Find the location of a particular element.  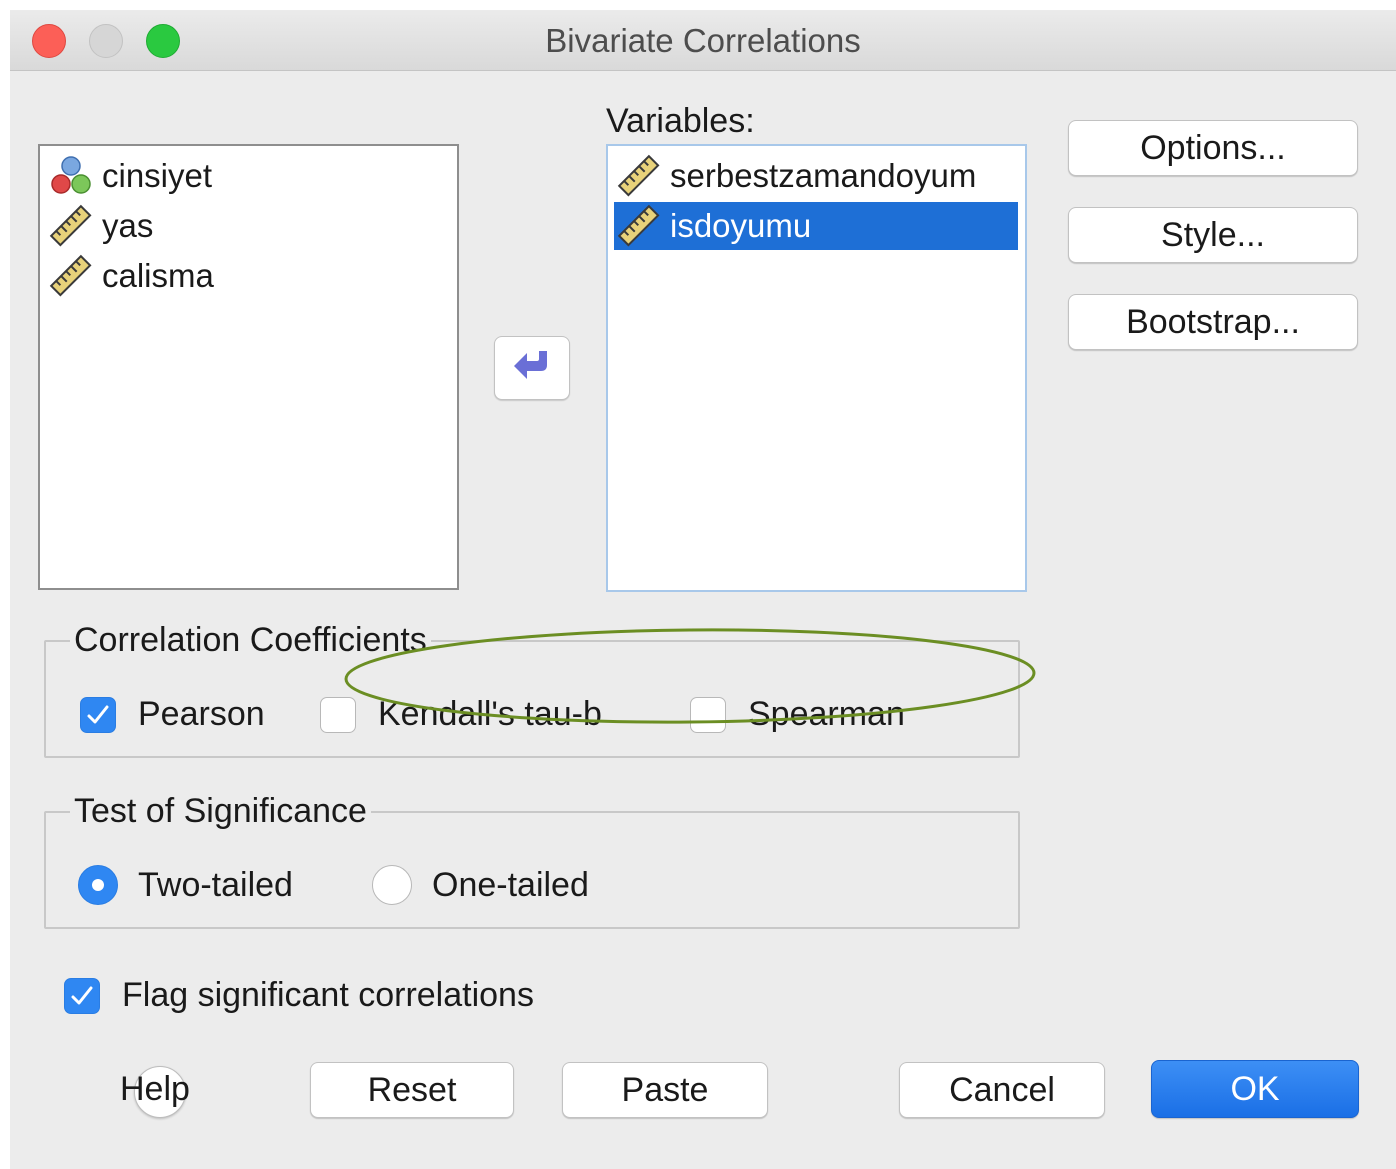

two-tailed-option: Two-tailed is located at coordinates (185, 885).